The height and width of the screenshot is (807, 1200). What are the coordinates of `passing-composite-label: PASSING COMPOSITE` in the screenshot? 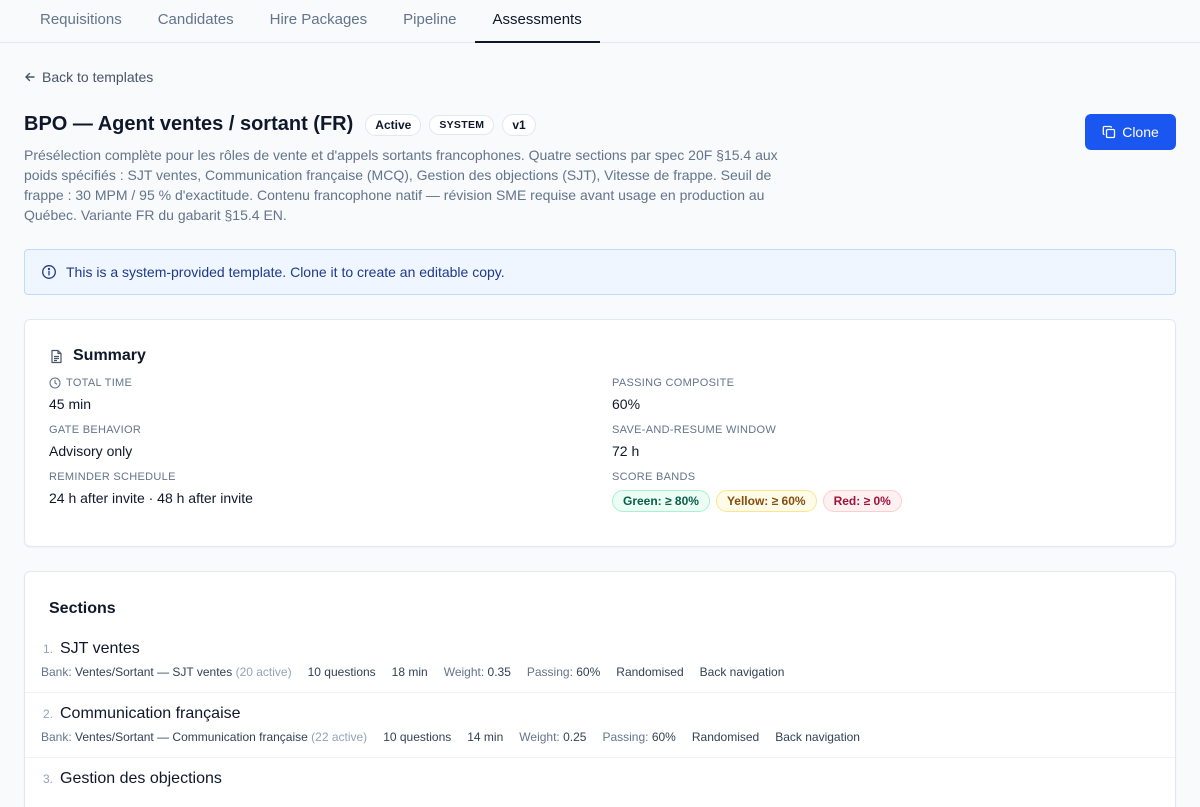 It's located at (673, 383).